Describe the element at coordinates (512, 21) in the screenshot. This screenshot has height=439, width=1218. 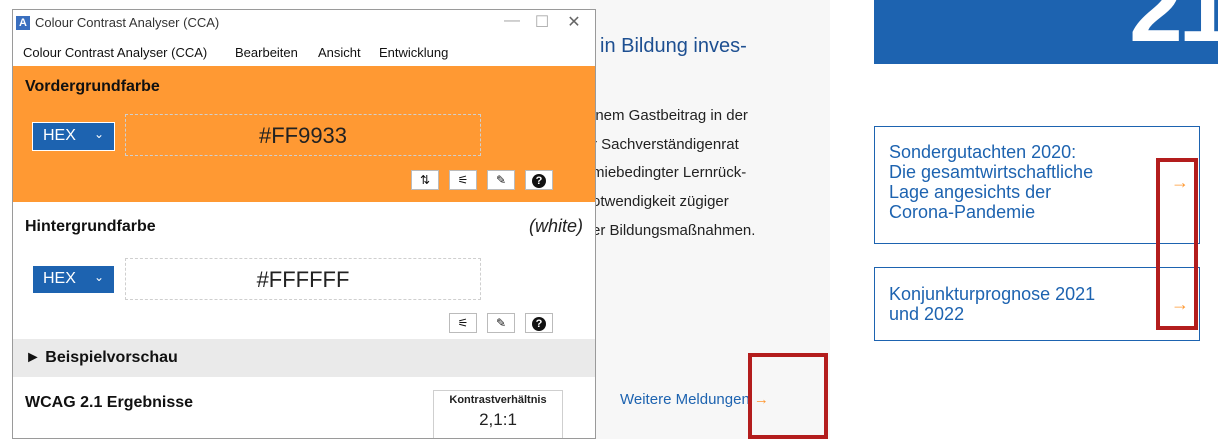
I see `minimize-icon: —` at that location.